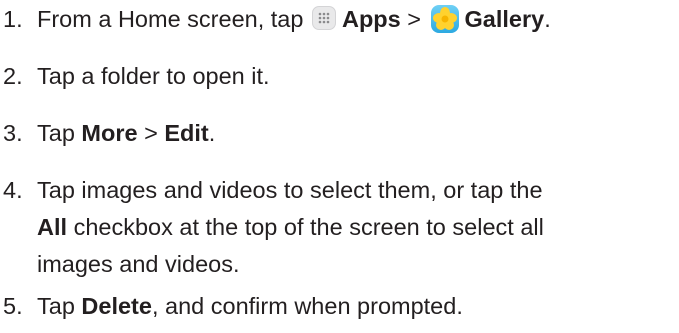 Image resolution: width=679 pixels, height=333 pixels. Describe the element at coordinates (445, 19) in the screenshot. I see `gallery-flower-icon` at that location.